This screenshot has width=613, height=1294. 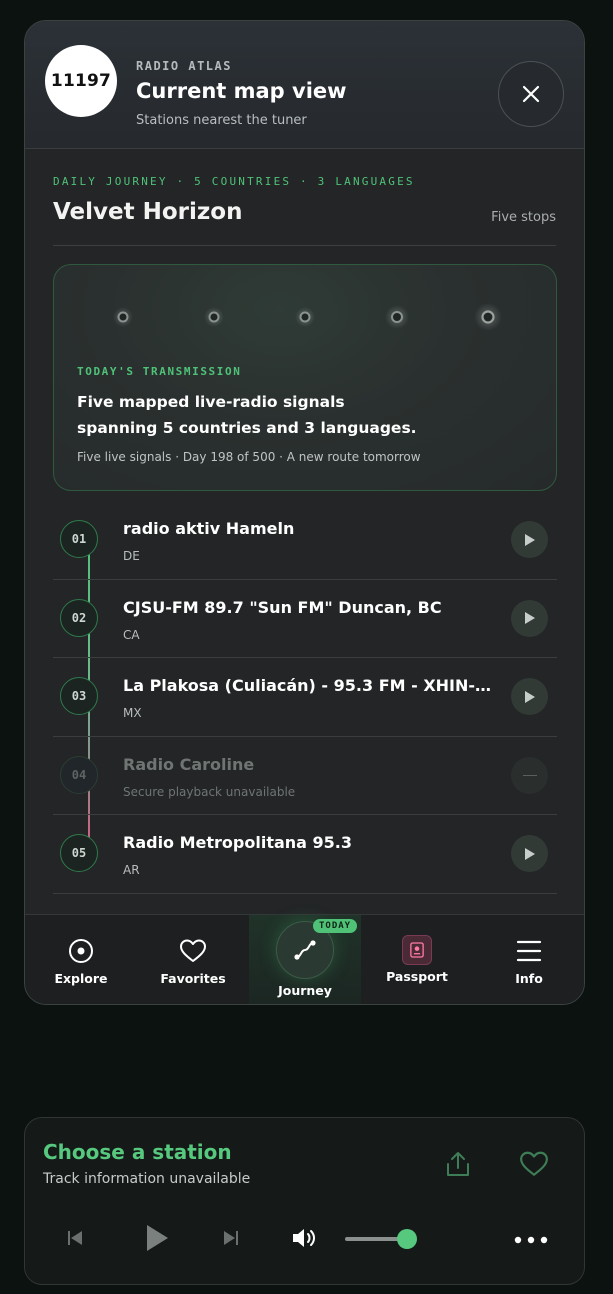 I want to click on close-button, so click(x=531, y=94).